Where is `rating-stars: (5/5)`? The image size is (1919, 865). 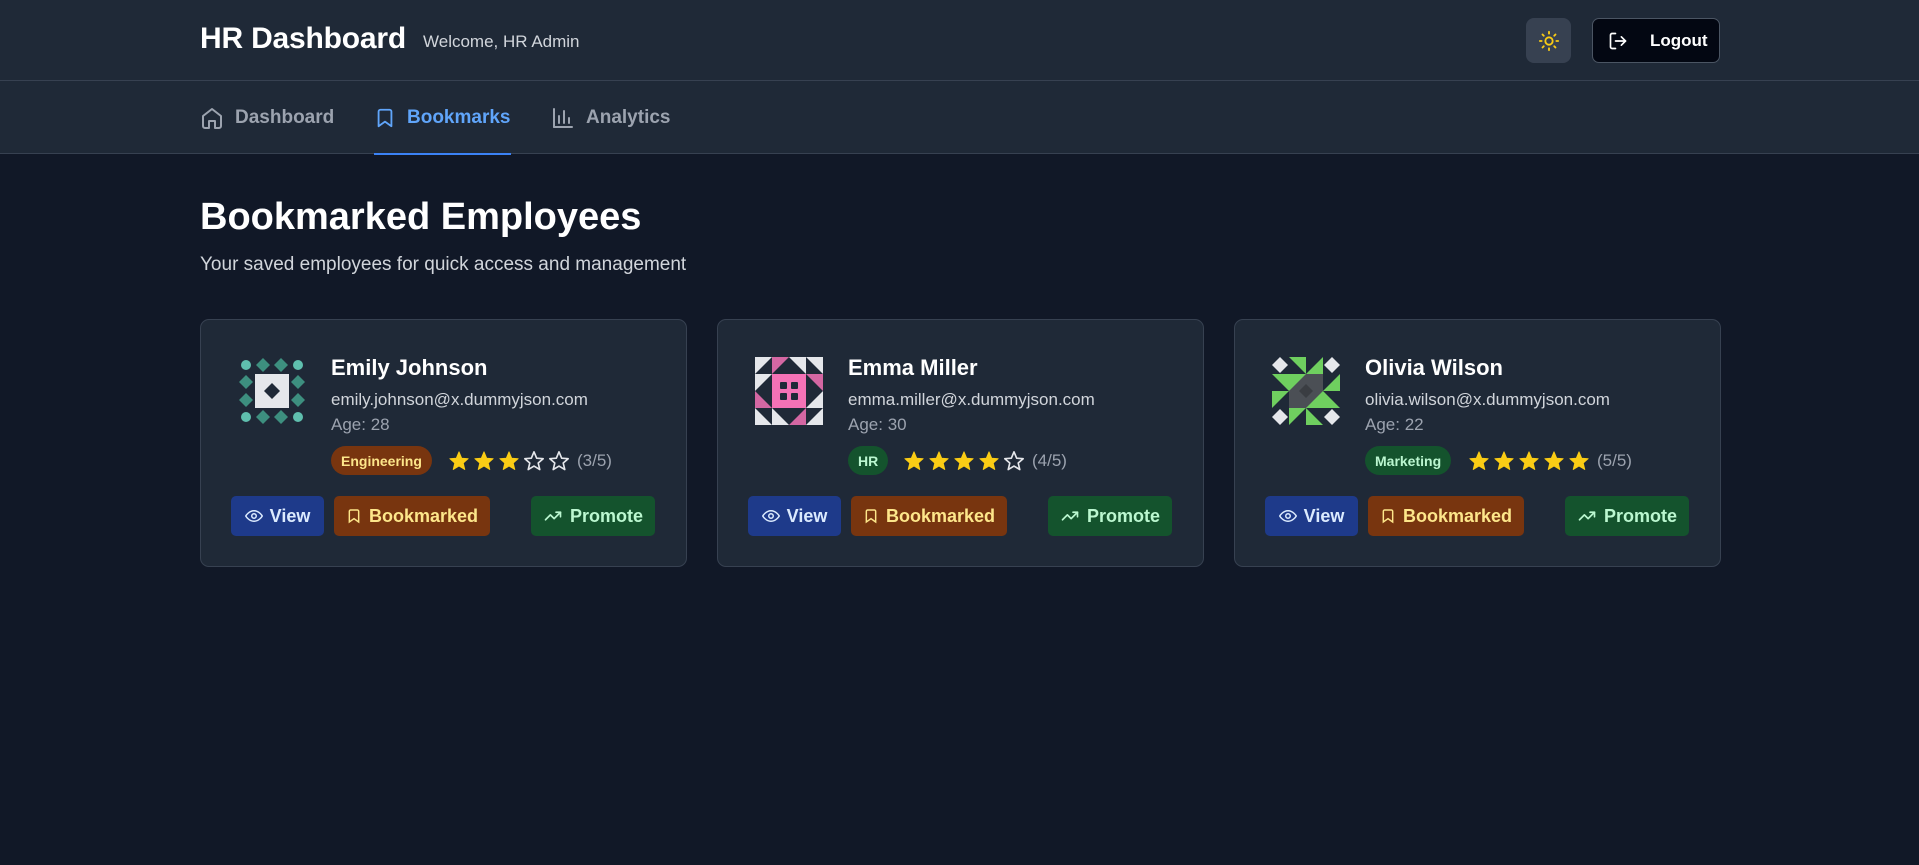 rating-stars: (5/5) is located at coordinates (1550, 461).